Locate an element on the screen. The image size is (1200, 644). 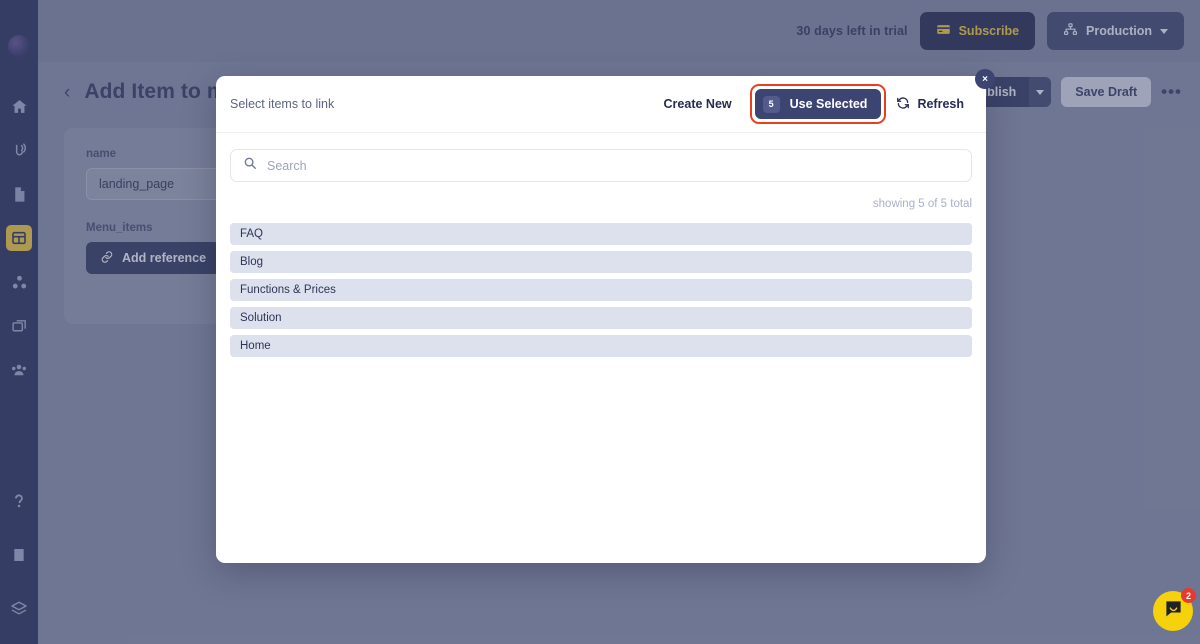
list-item: FAQ is located at coordinates (601, 234).